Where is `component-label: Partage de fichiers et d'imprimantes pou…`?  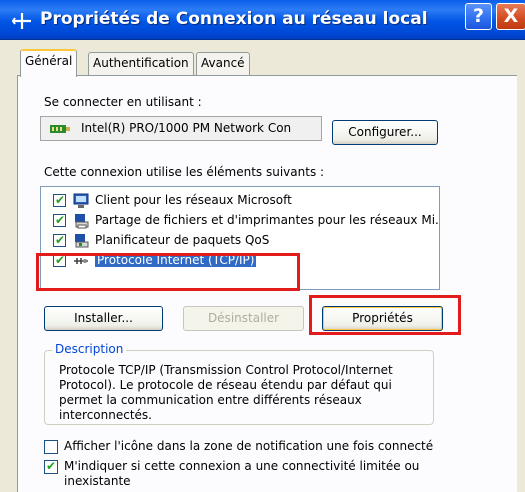 component-label: Partage de fichiers et d'imprimantes pou… is located at coordinates (267, 220).